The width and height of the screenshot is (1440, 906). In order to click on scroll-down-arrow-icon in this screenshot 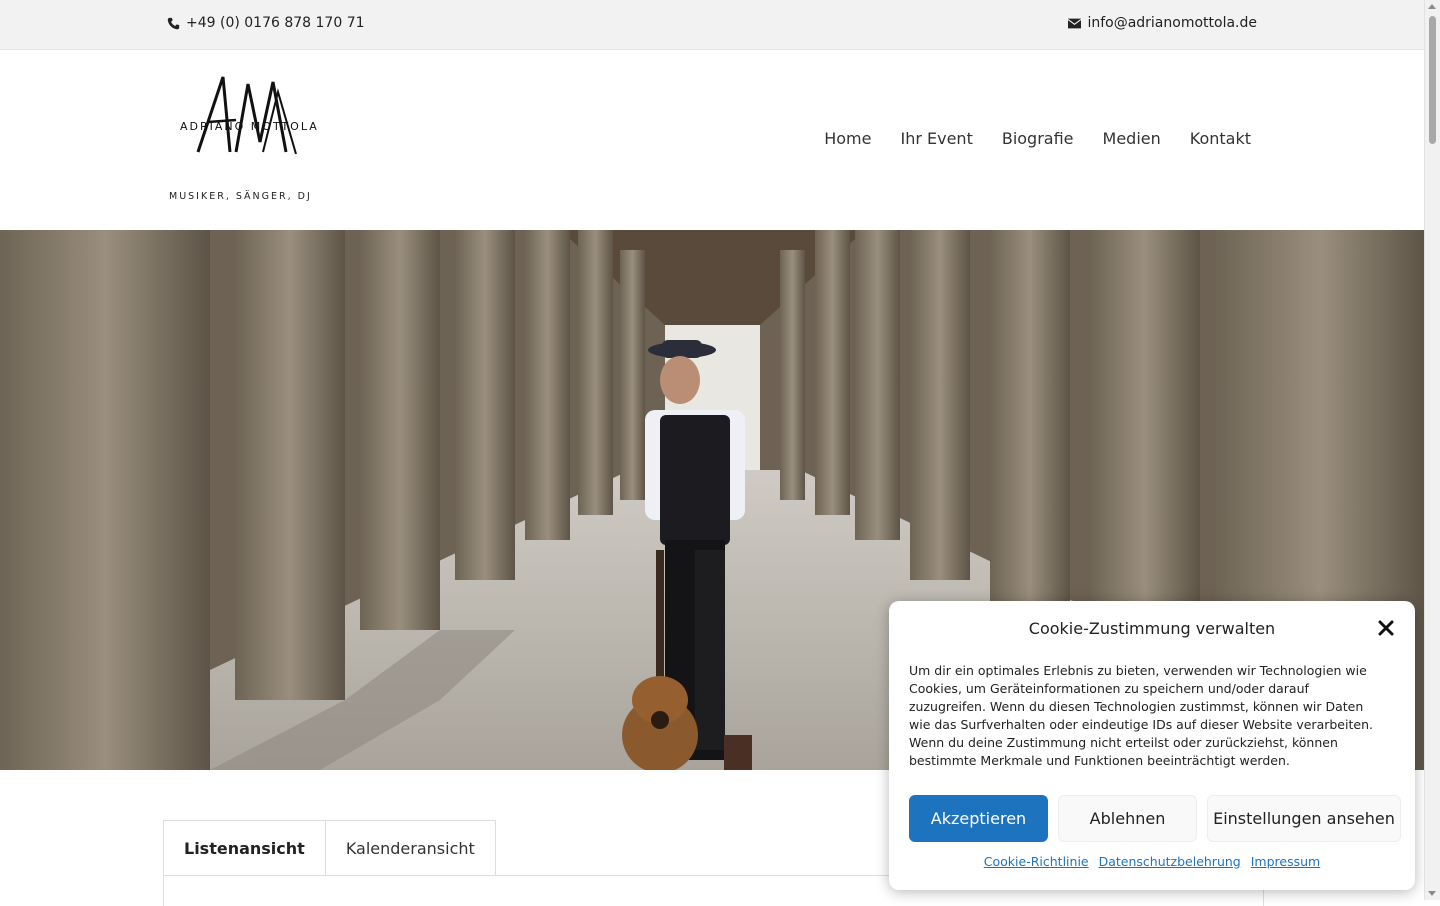, I will do `click(1432, 893)`.